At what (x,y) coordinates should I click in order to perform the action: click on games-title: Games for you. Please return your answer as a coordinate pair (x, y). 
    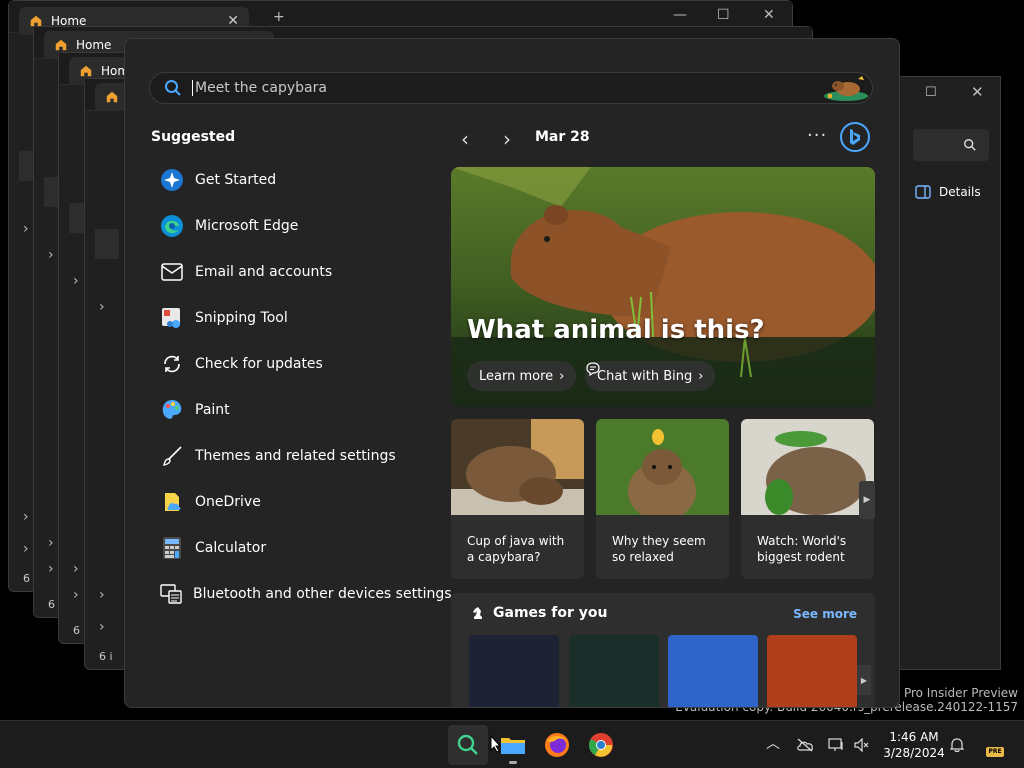
    Looking at the image, I should click on (539, 613).